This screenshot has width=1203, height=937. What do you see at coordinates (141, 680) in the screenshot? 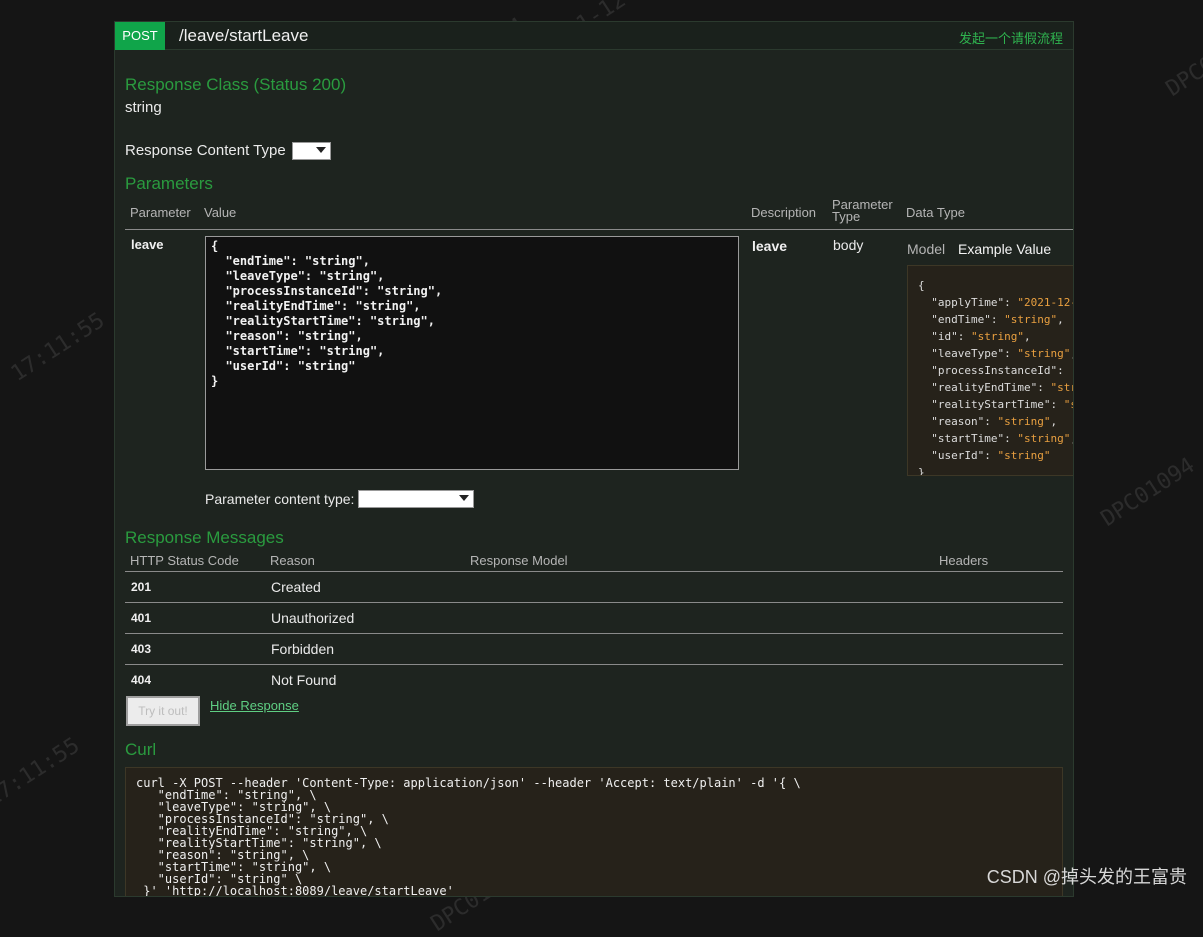
I see `status-code: 404` at bounding box center [141, 680].